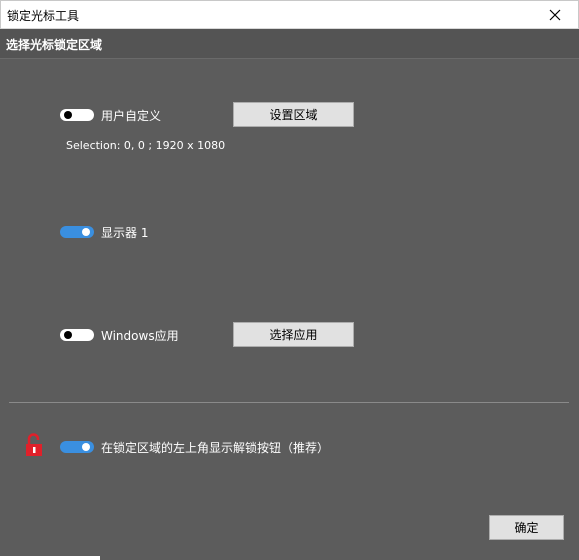 This screenshot has width=579, height=560. I want to click on custom-label: 用户自定义, so click(131, 116).